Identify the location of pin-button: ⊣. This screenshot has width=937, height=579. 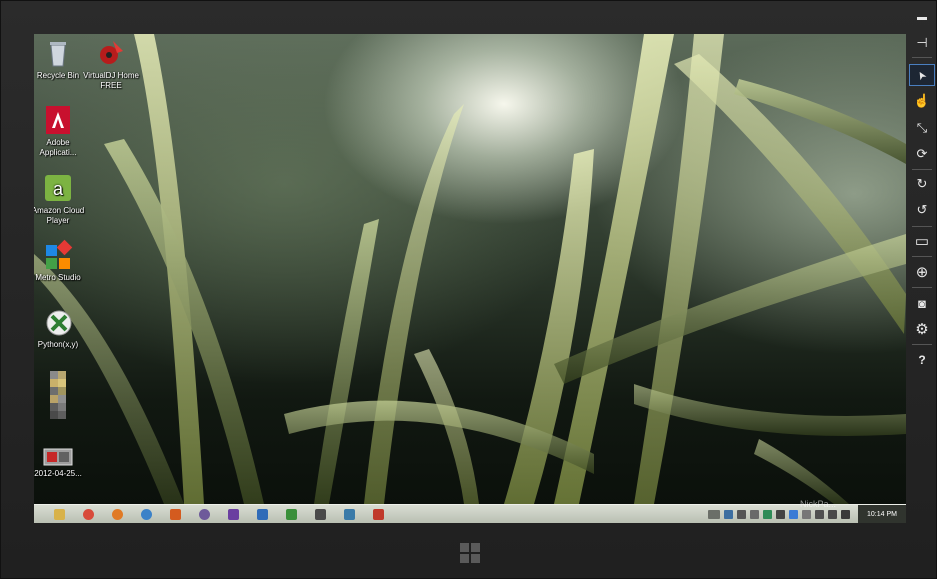
(922, 43).